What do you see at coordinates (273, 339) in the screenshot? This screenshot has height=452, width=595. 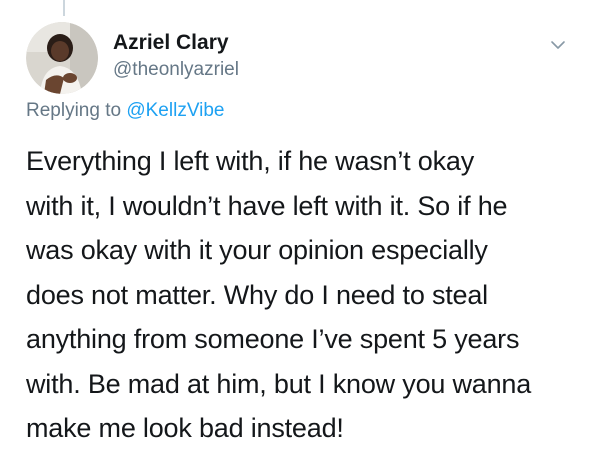 I see `tweet-text-line: anything from someone I’ve spent 5 years` at bounding box center [273, 339].